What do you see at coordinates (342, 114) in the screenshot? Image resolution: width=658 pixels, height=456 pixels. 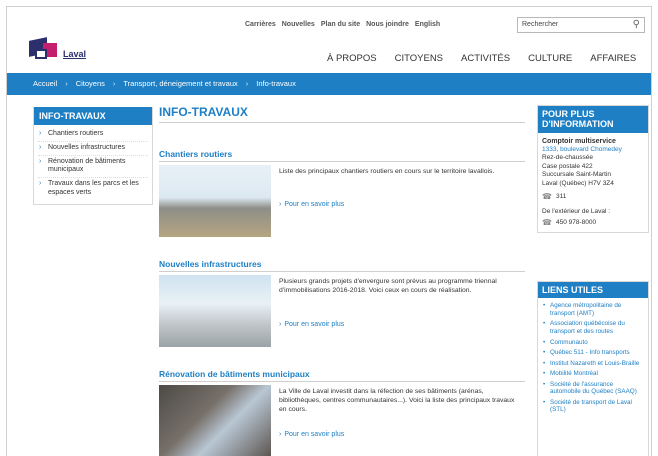 I see `page-title: INFO-TRAVAUX` at bounding box center [342, 114].